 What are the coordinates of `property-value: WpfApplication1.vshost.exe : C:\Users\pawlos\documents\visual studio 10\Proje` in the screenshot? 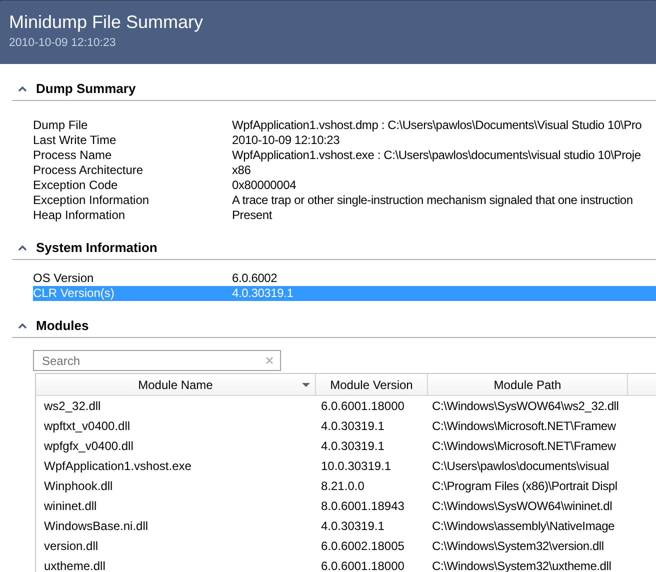 It's located at (436, 155).